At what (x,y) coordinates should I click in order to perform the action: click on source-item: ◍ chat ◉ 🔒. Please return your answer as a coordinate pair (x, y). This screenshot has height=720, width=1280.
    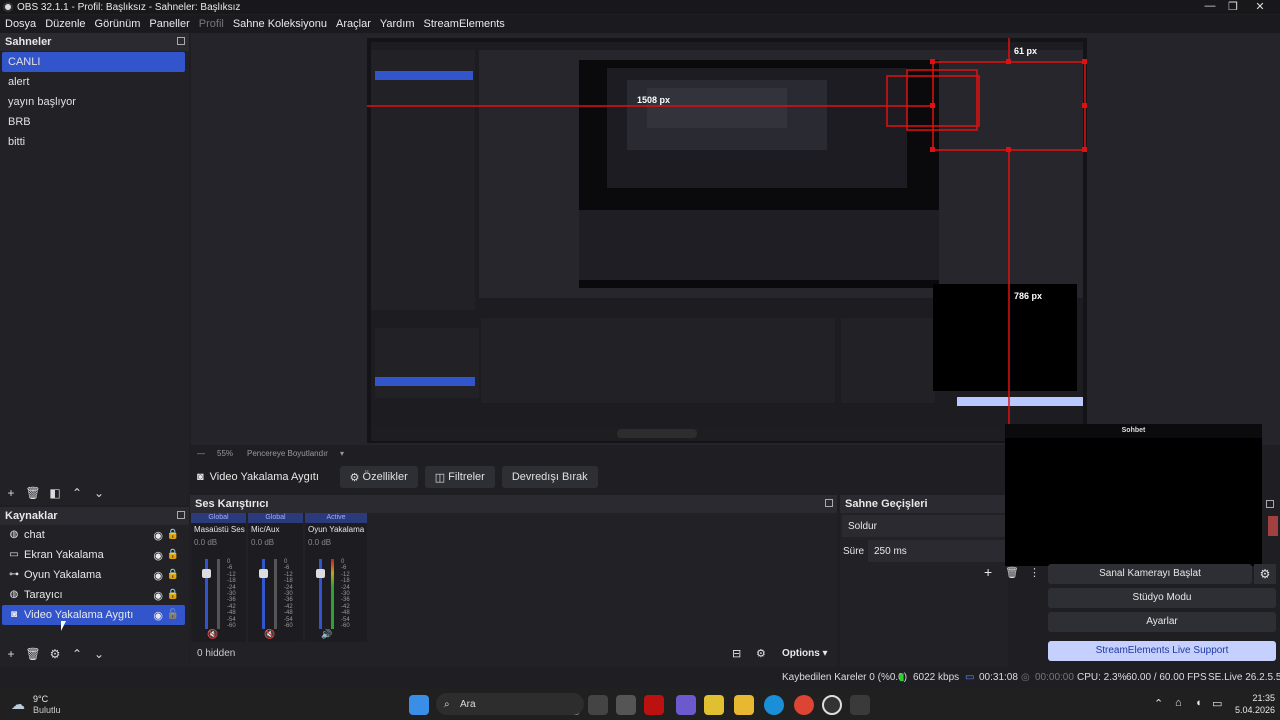
    Looking at the image, I should click on (93, 535).